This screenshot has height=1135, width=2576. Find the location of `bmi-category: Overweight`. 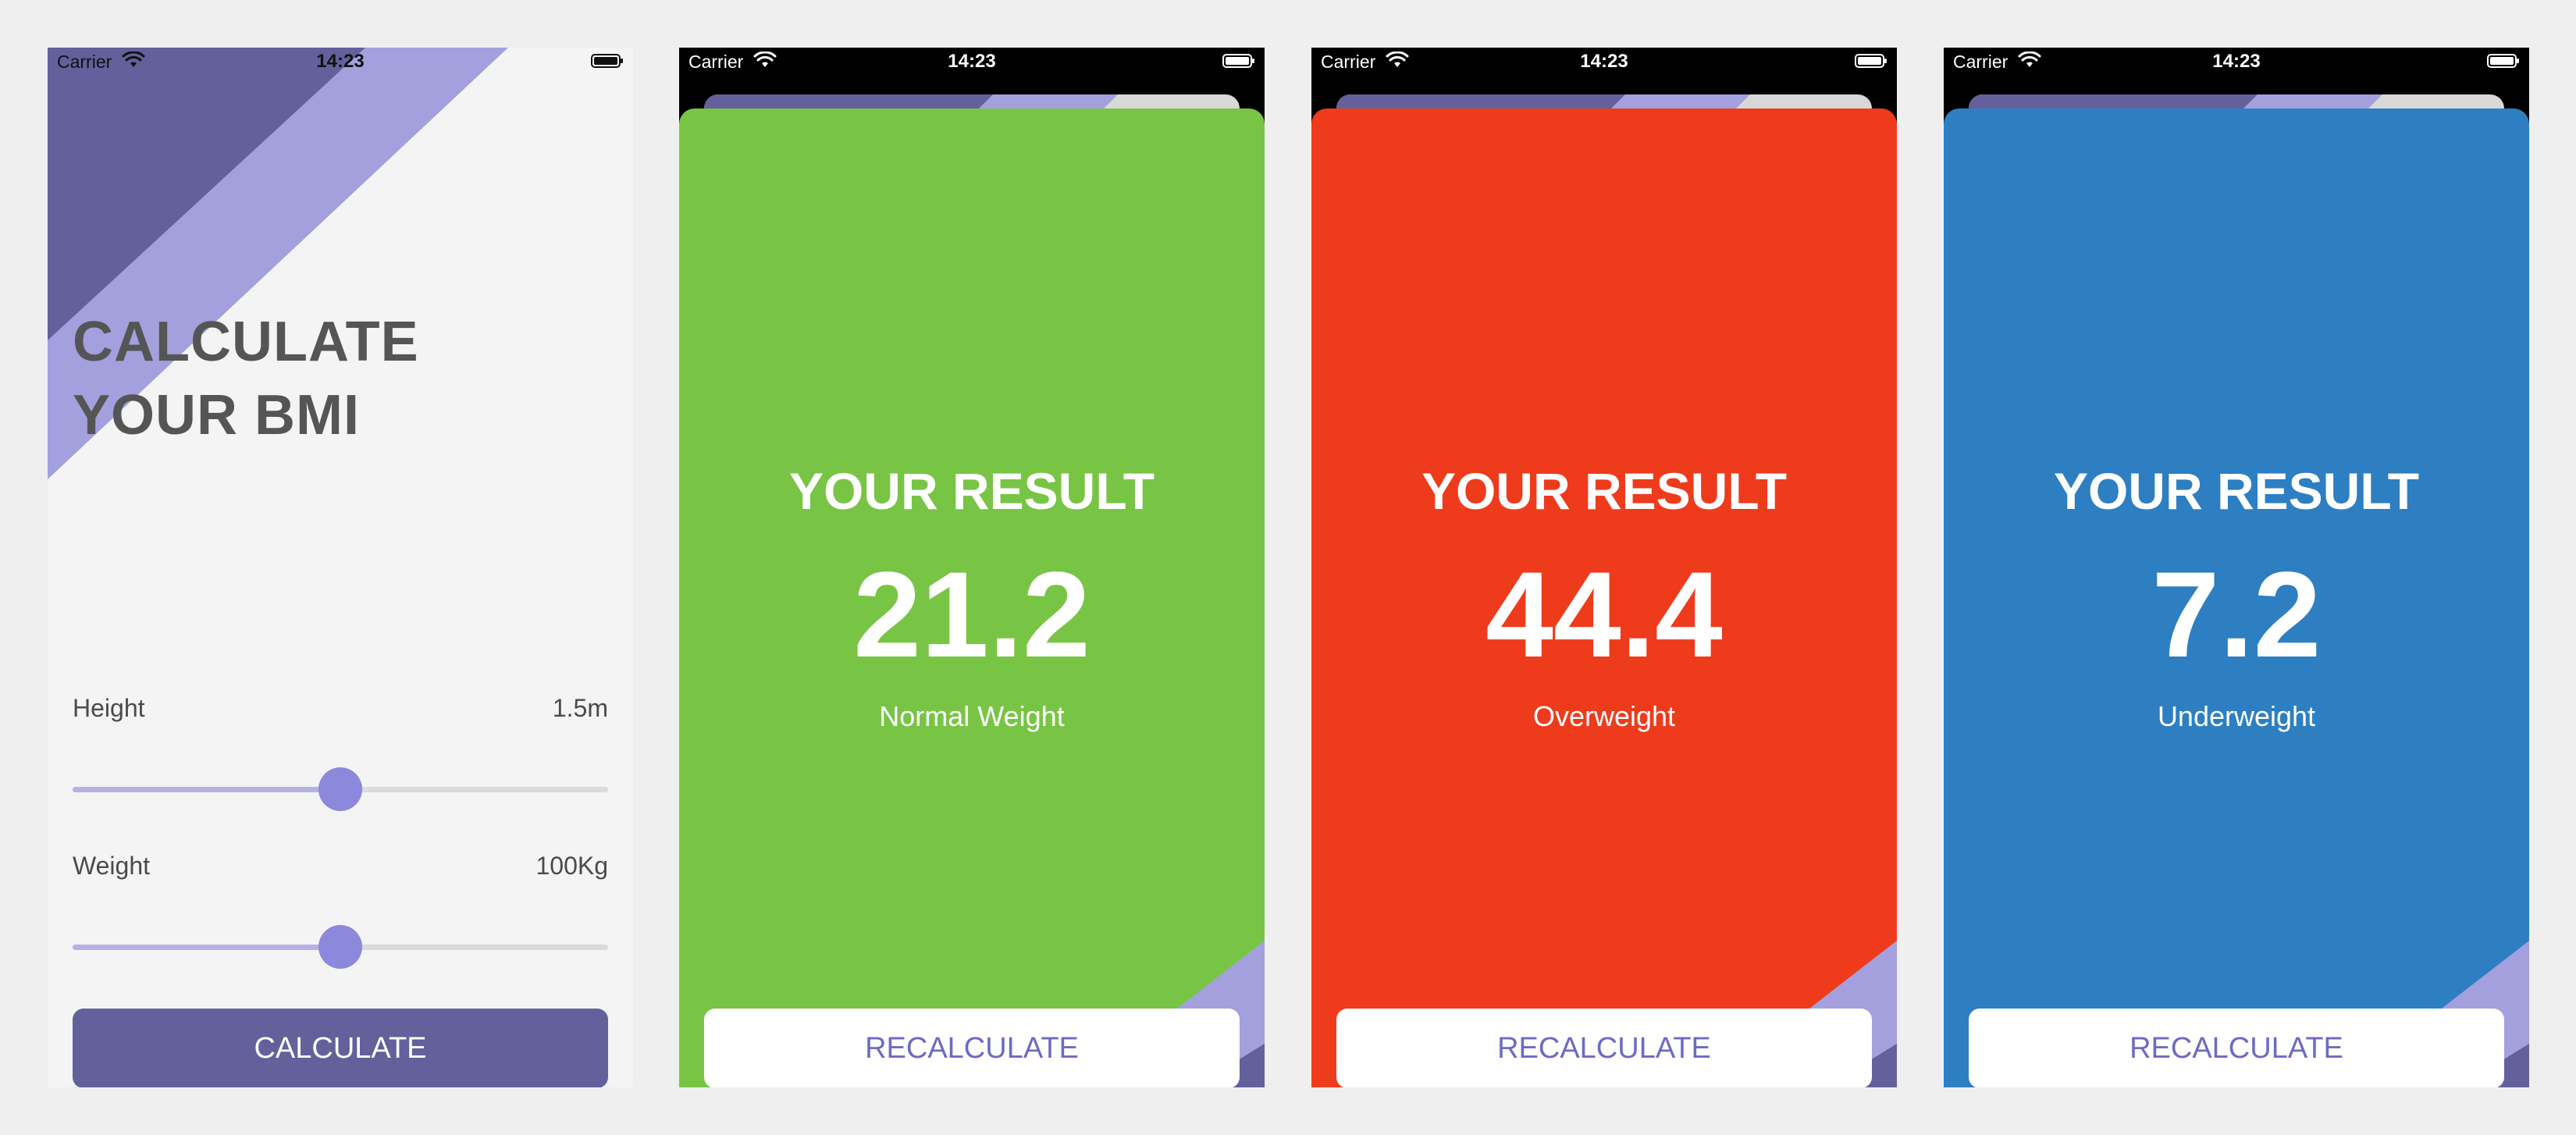

bmi-category: Overweight is located at coordinates (1604, 716).